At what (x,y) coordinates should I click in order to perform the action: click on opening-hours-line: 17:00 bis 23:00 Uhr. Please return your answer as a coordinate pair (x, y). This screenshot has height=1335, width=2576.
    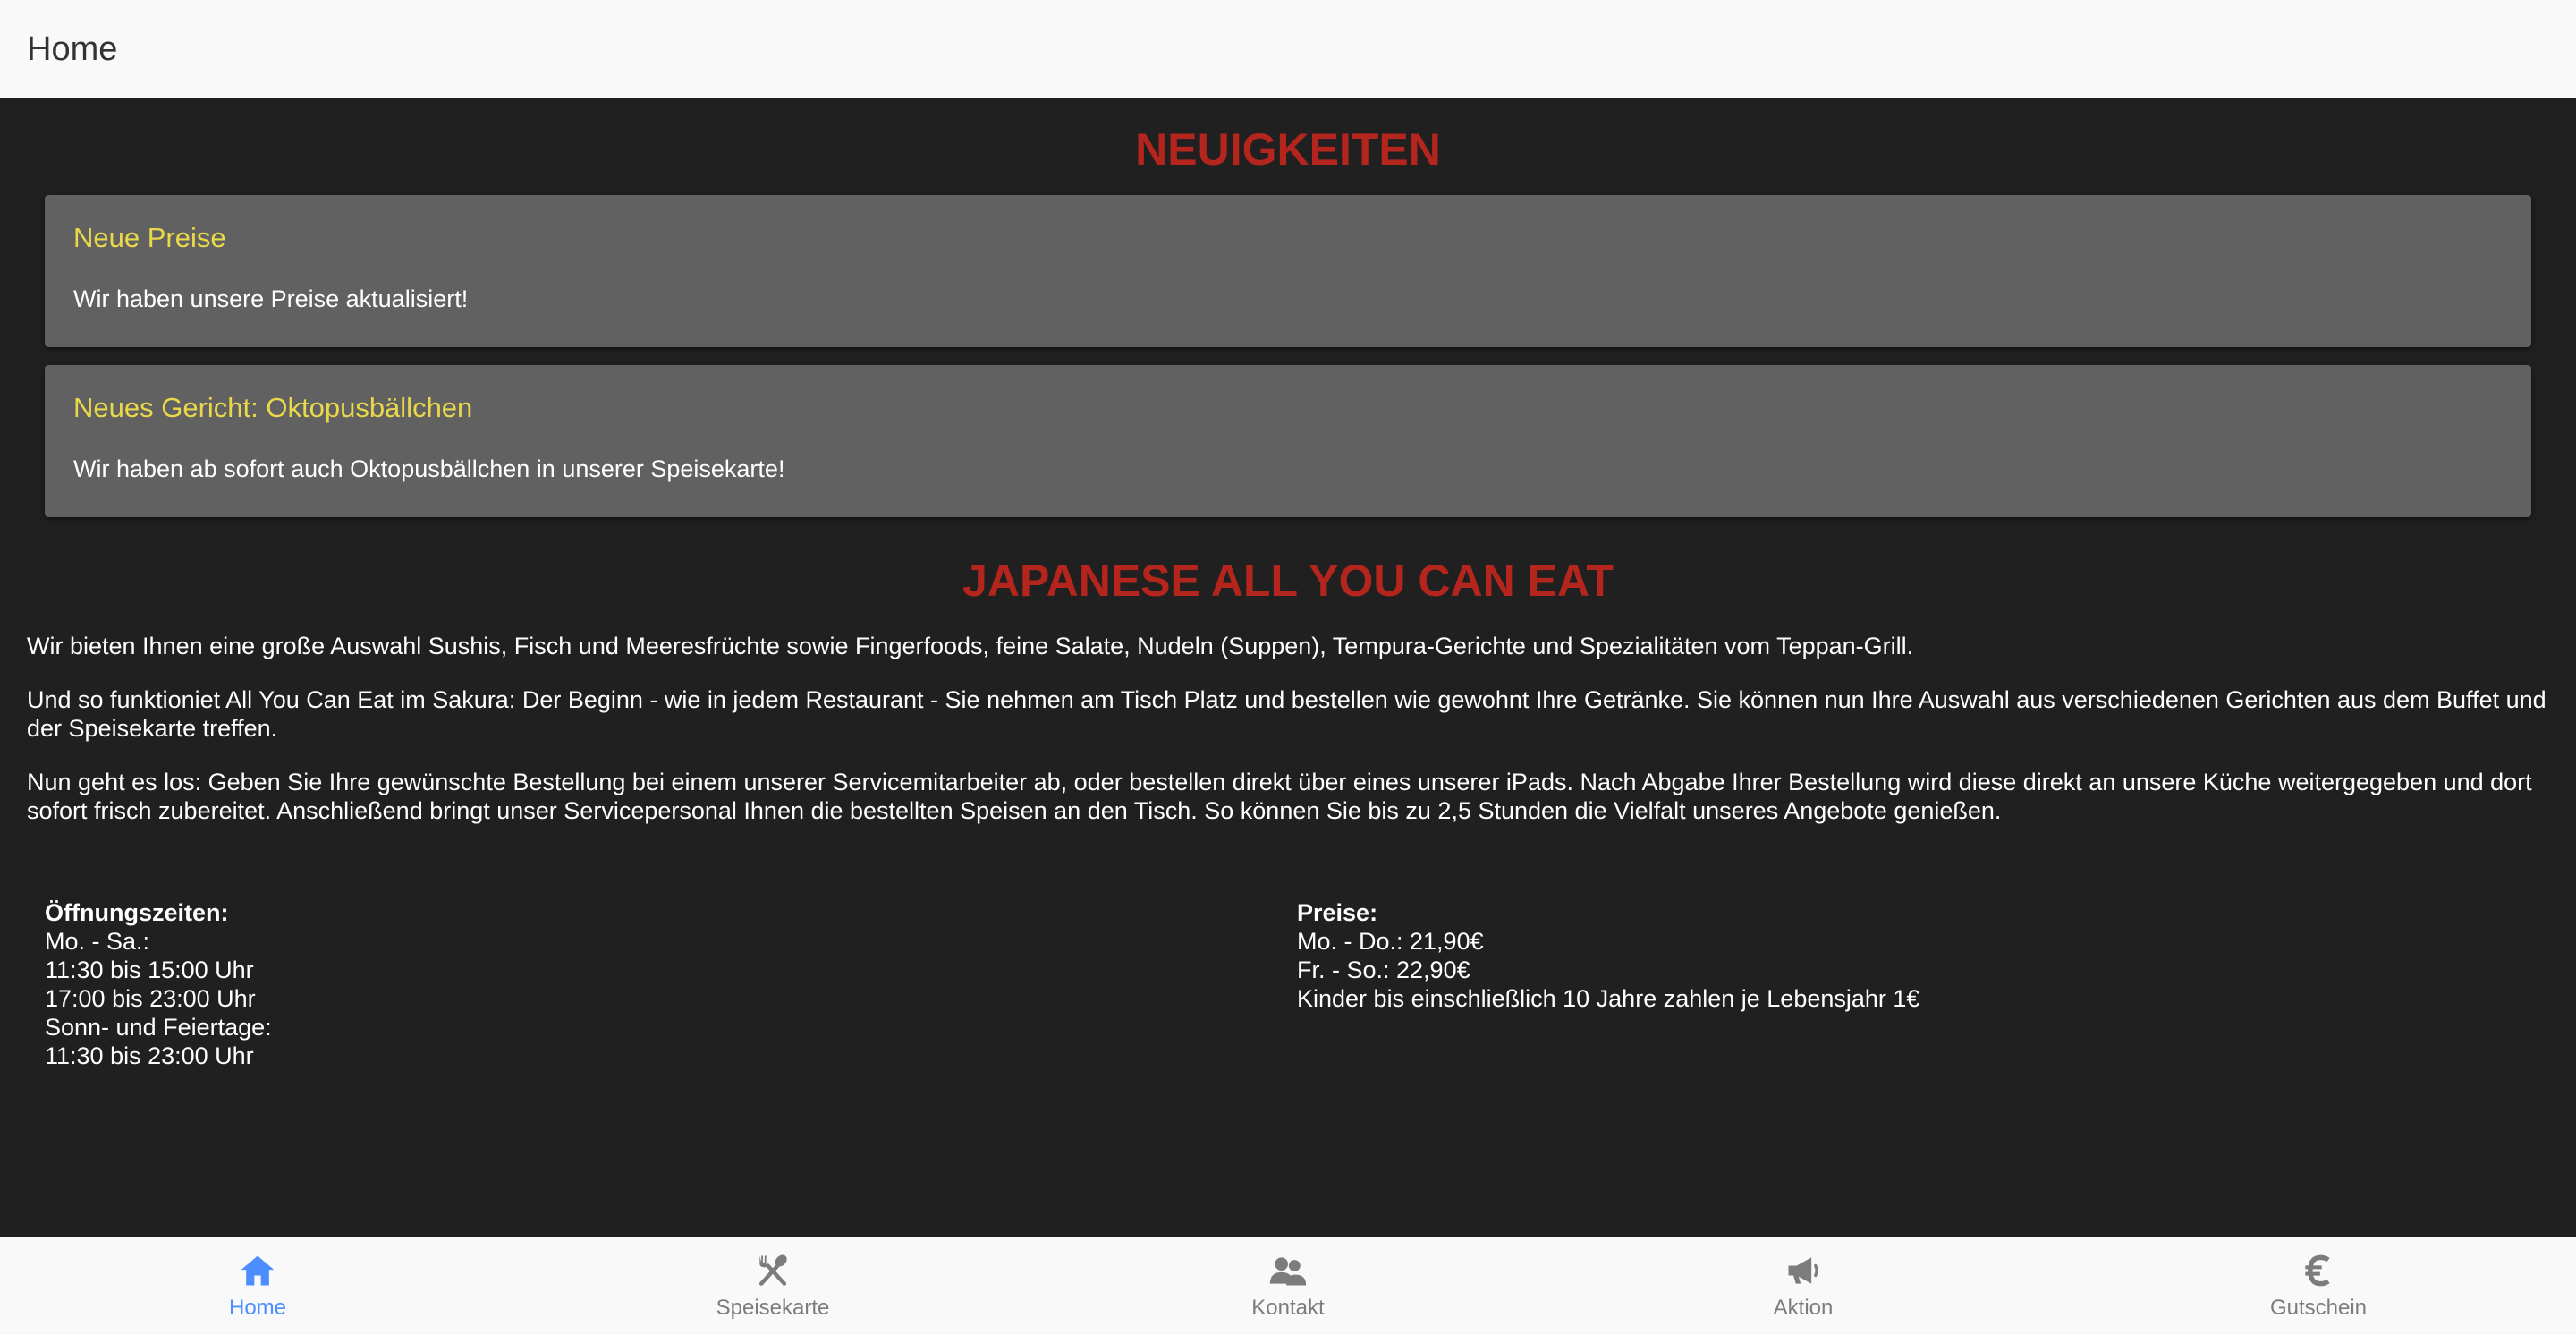
    Looking at the image, I should click on (150, 998).